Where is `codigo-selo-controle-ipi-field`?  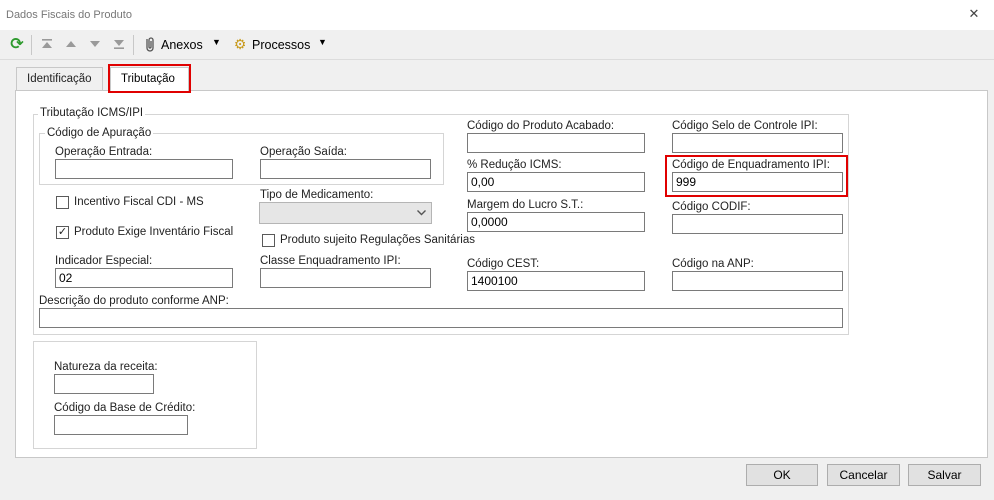
codigo-selo-controle-ipi-field is located at coordinates (757, 143).